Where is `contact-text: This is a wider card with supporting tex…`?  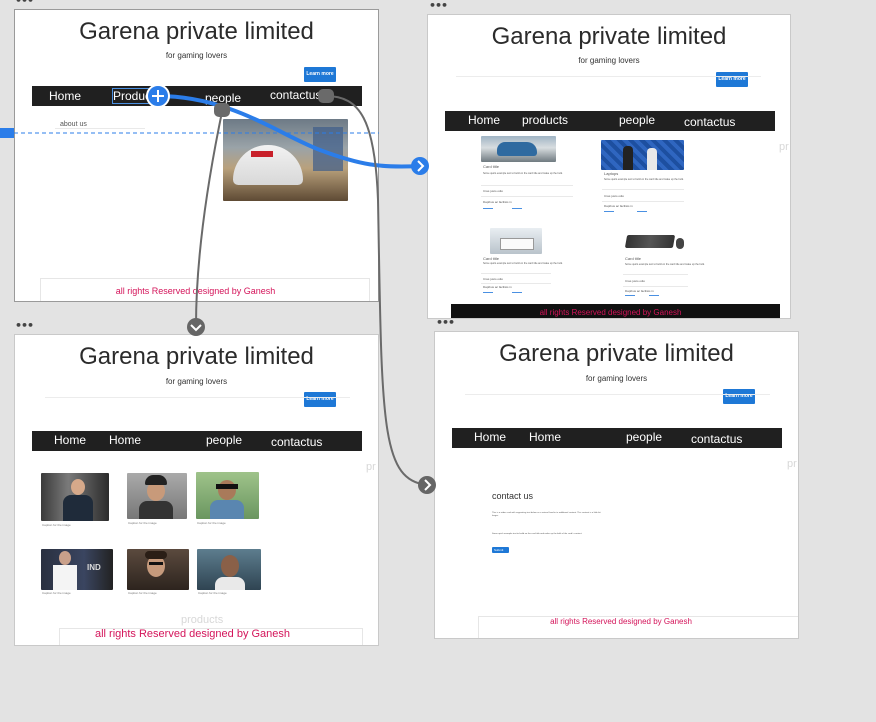 contact-text: This is a wider card with supporting tex… is located at coordinates (546, 514).